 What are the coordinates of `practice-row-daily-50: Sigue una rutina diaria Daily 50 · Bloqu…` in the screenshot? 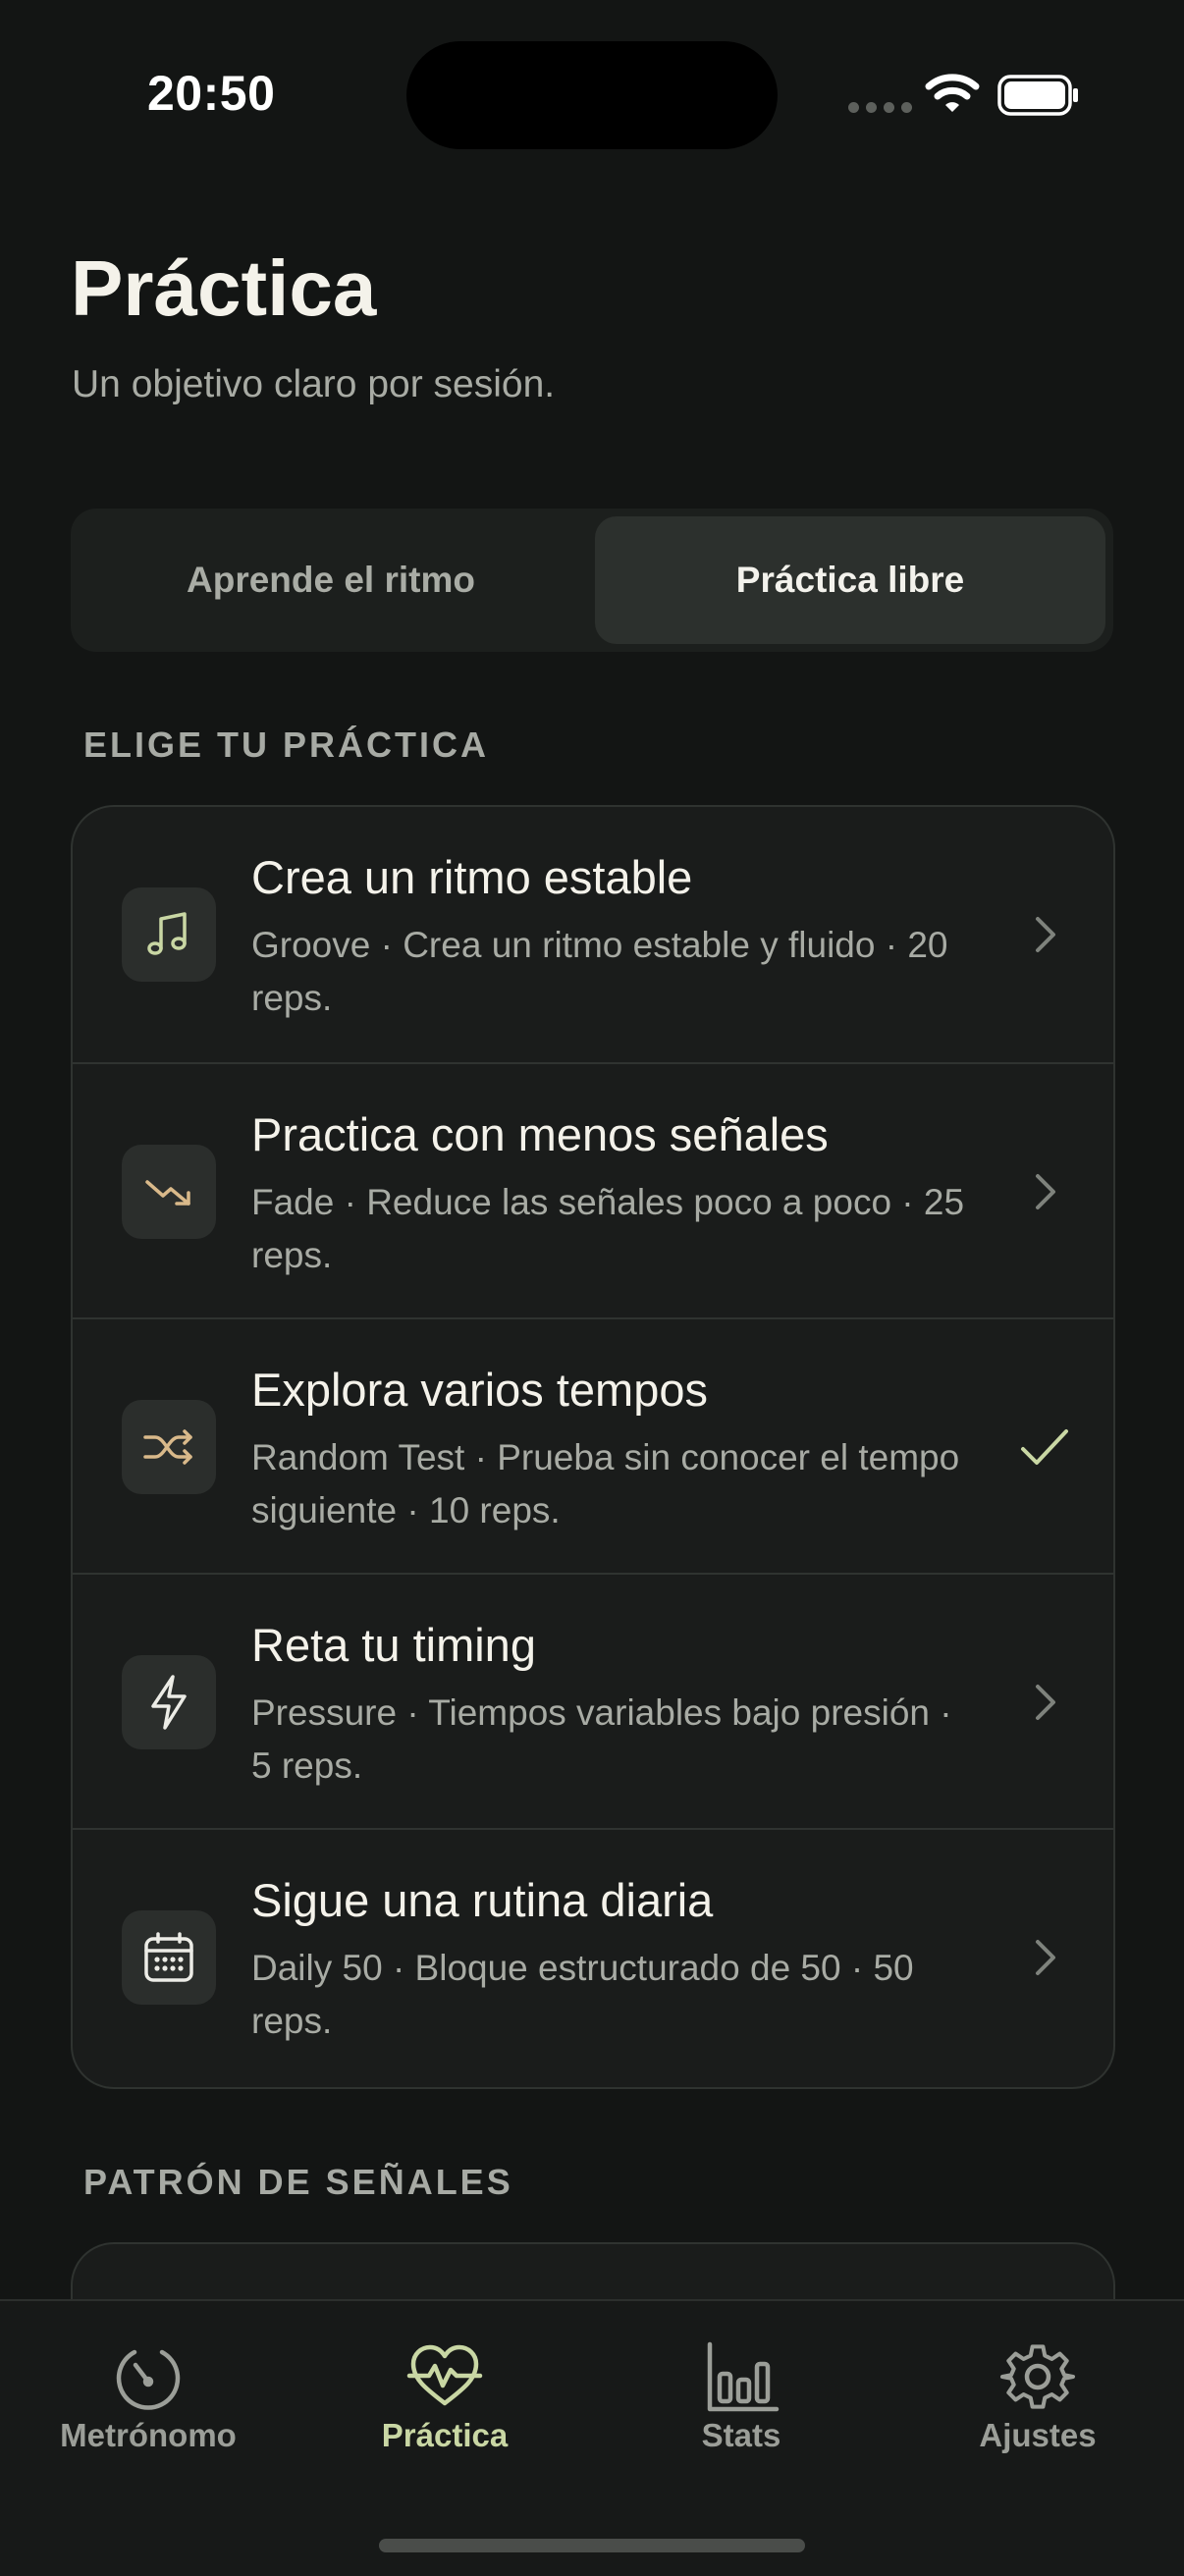 It's located at (593, 1956).